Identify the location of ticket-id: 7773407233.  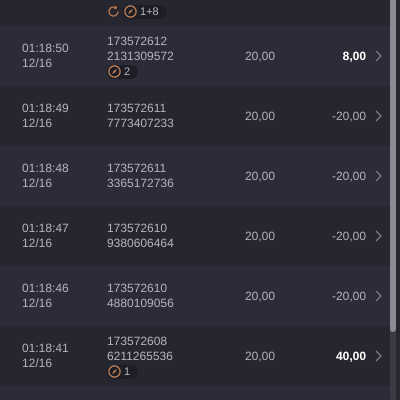
(141, 123).